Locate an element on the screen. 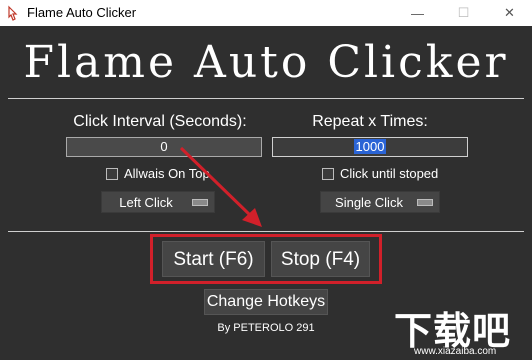 The height and width of the screenshot is (360, 532). maximize-button: ☐ is located at coordinates (463, 13).